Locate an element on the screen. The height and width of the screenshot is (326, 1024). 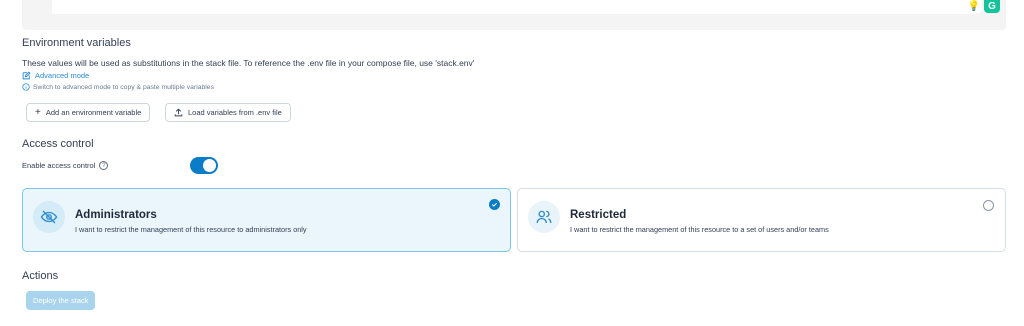
add-env-variable-button: + Add an environment variable is located at coordinates (88, 112).